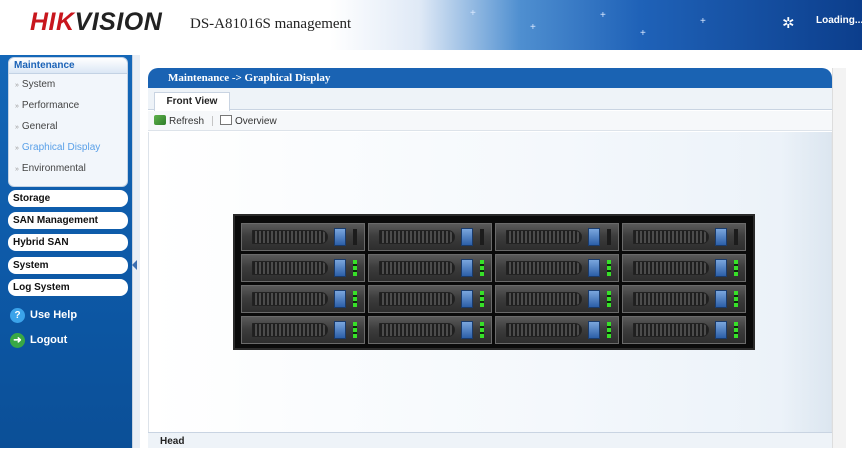  Describe the element at coordinates (136, 251) in the screenshot. I see `sidebar-splitter` at that location.